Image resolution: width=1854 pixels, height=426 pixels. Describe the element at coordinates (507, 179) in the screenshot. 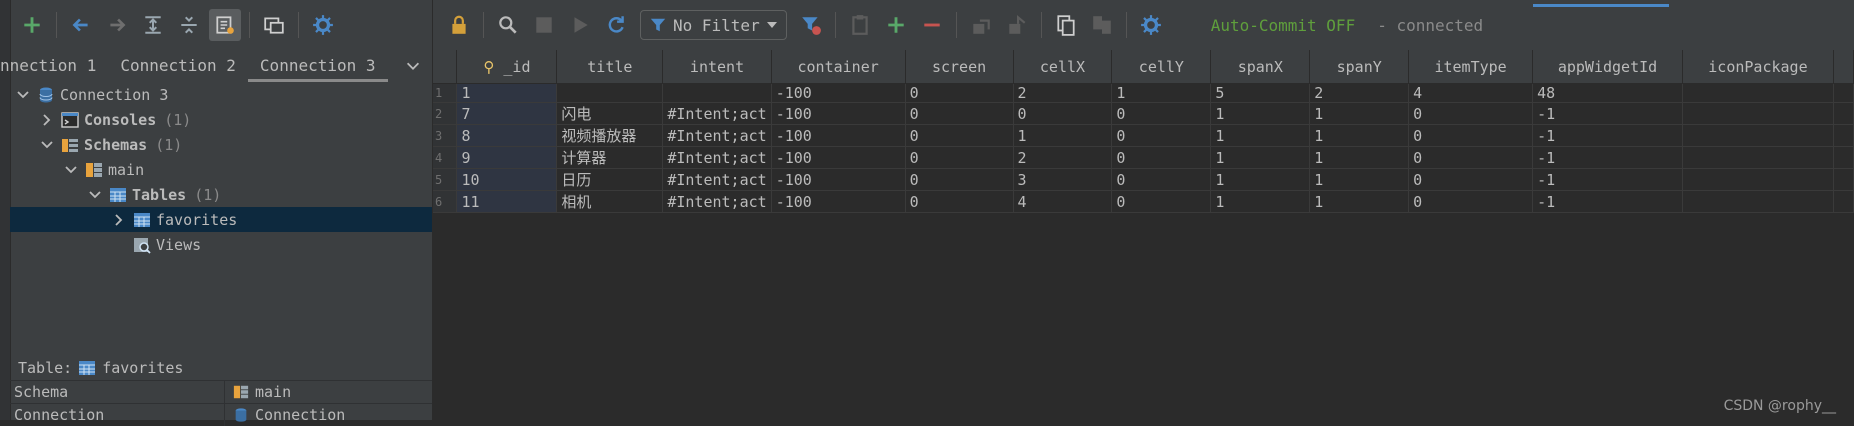

I see `cell-_id: 10` at that location.